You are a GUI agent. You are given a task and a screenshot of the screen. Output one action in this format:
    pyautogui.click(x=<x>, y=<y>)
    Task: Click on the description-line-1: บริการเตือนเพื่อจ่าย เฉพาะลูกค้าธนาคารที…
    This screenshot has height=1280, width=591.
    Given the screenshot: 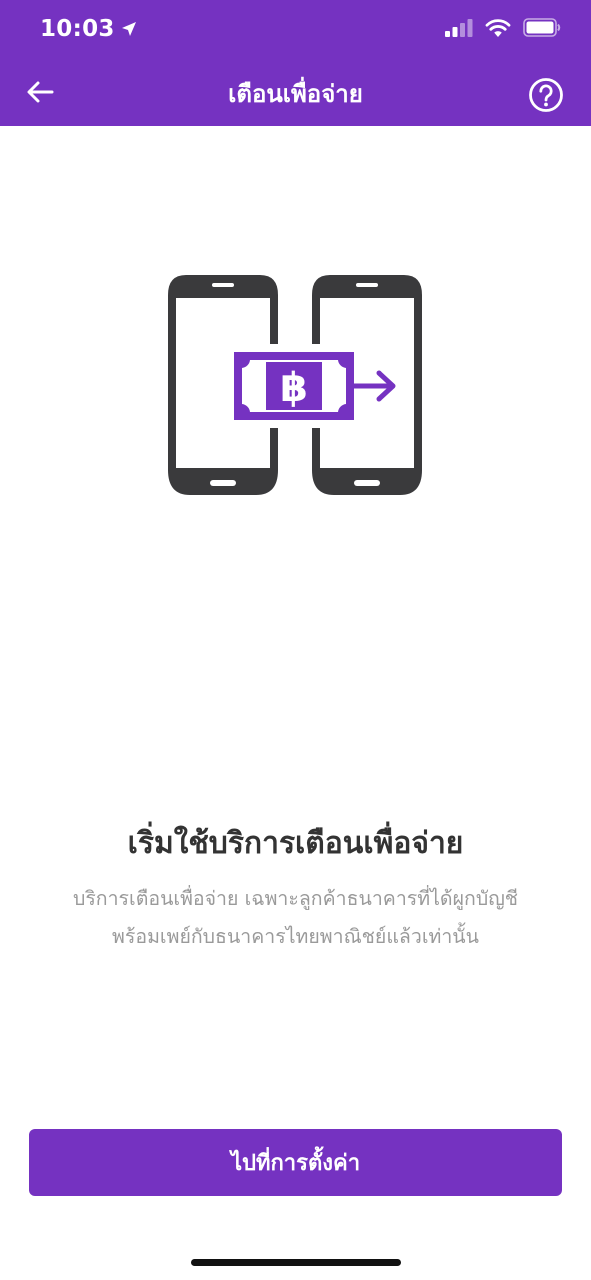 What is the action you would take?
    pyautogui.click(x=295, y=898)
    